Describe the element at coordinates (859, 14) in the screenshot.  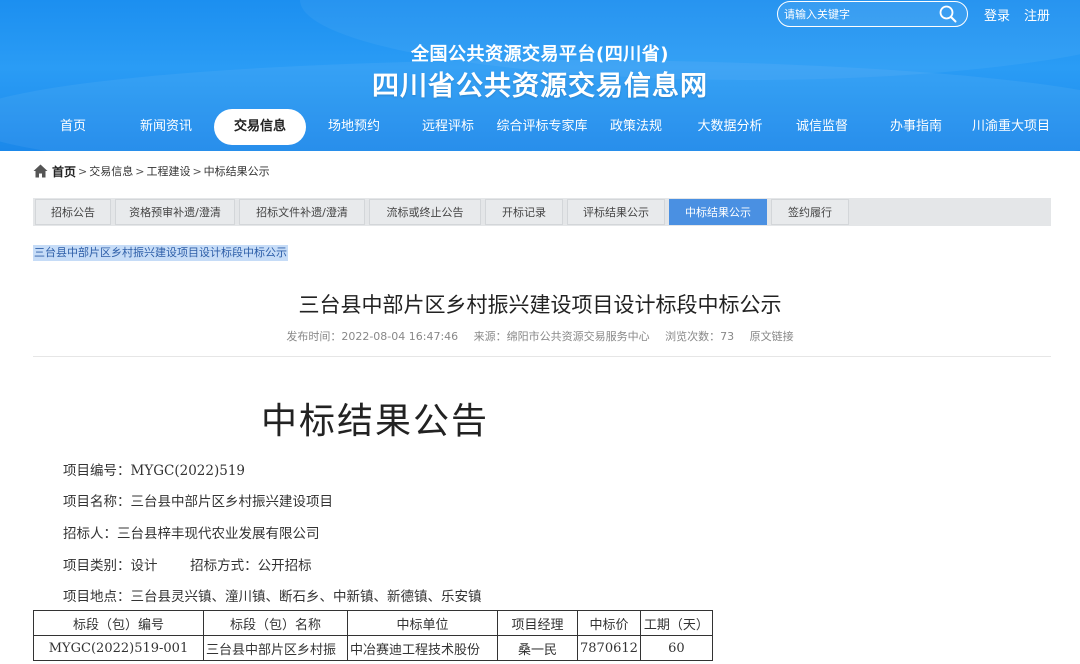
I see `search-input` at that location.